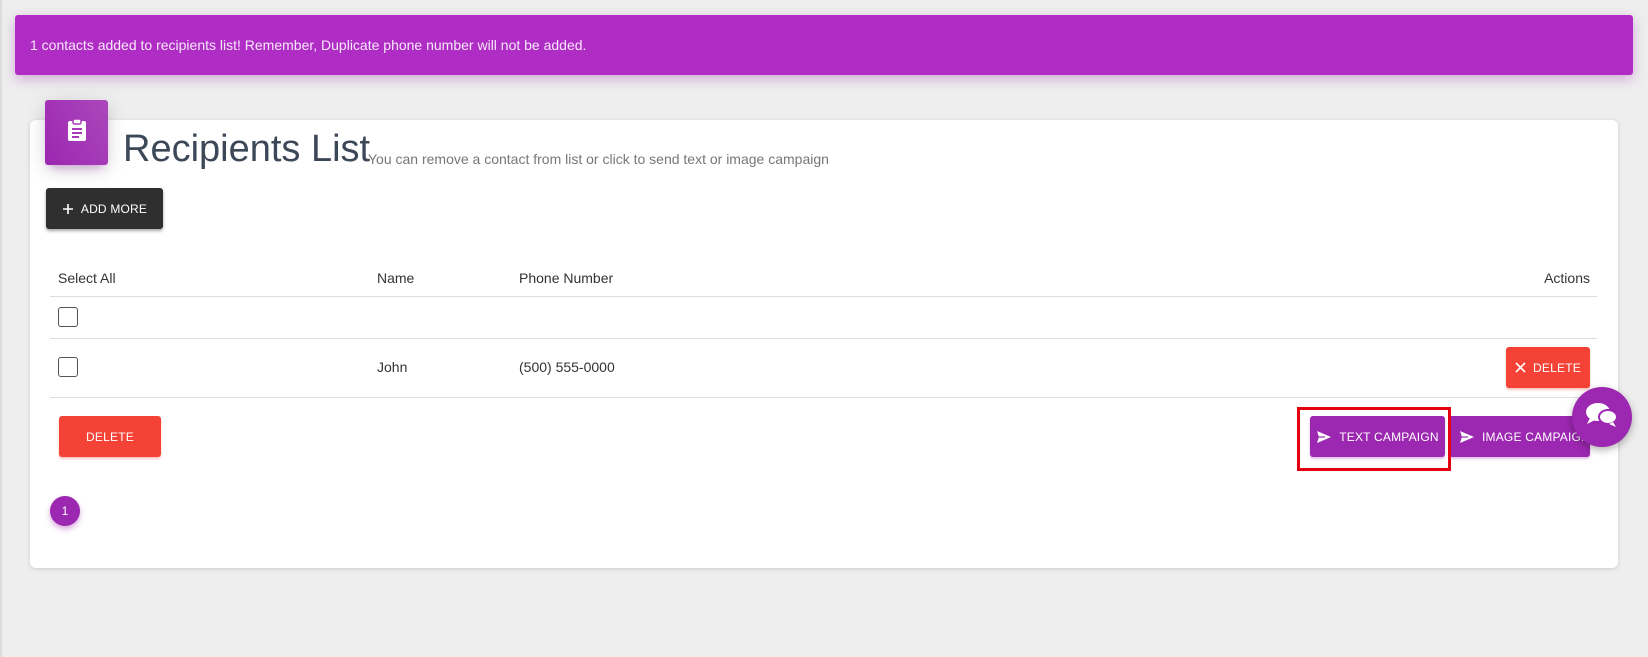 The height and width of the screenshot is (657, 1648). I want to click on image-campaign-button: IMAGE CAMPAIGN, so click(1519, 436).